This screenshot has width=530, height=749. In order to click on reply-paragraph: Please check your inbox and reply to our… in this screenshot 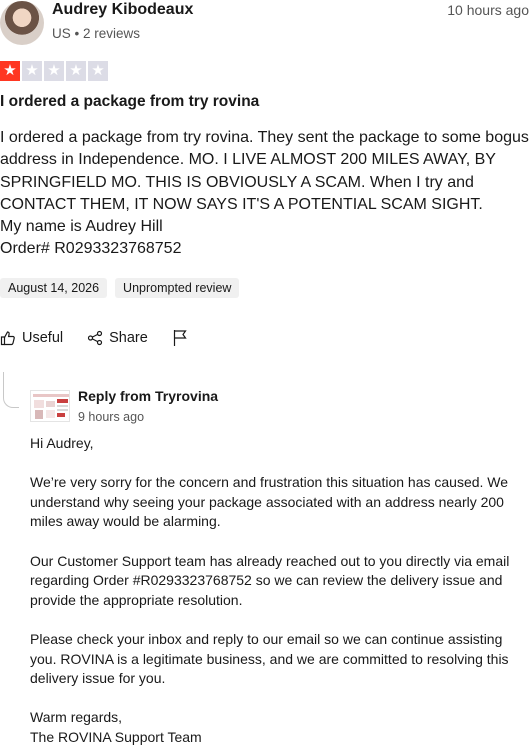, I will do `click(269, 658)`.